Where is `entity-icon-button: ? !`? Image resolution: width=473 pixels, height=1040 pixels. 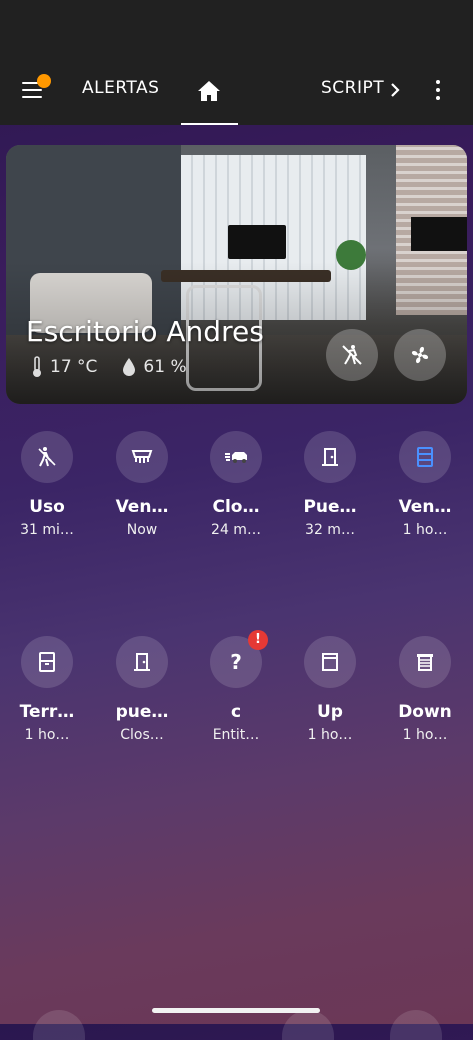
entity-icon-button: ? ! is located at coordinates (239, 659).